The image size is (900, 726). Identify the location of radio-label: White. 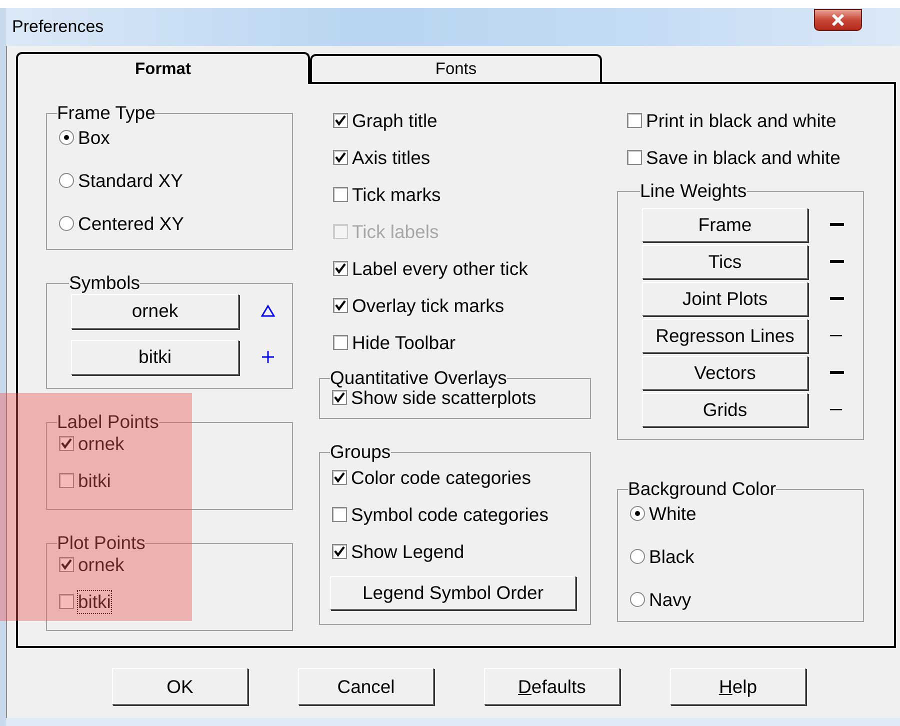
(672, 513).